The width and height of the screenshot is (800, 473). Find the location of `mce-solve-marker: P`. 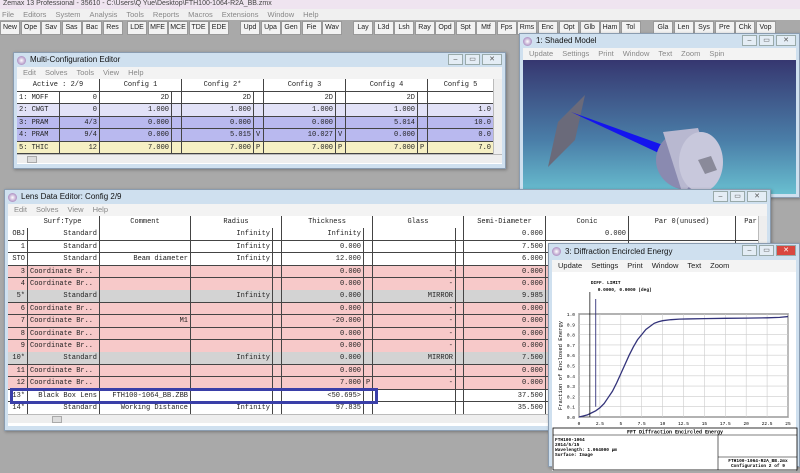

mce-solve-marker: P is located at coordinates (341, 147).